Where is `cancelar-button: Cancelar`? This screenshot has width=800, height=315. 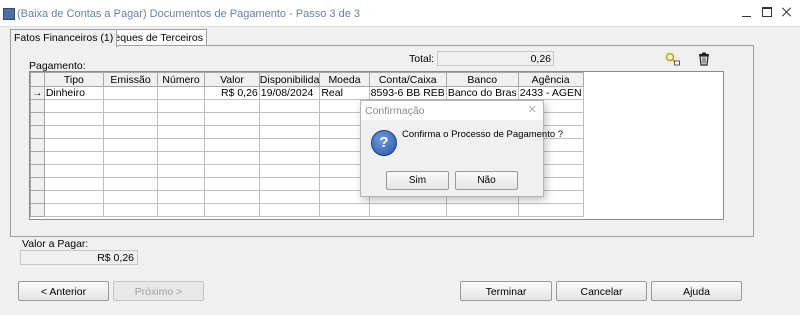
cancelar-button: Cancelar is located at coordinates (601, 291).